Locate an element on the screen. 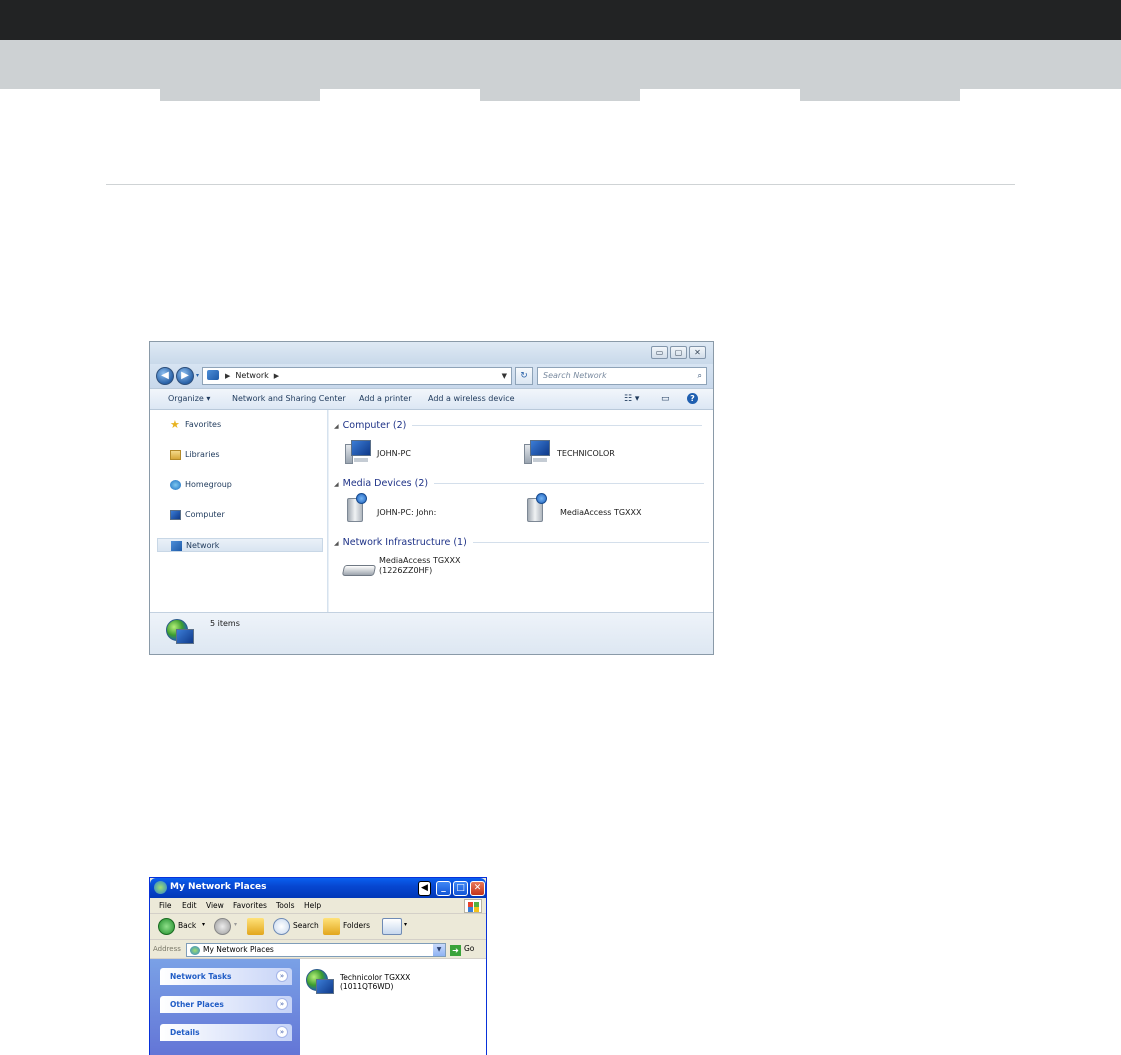 This screenshot has height=1055, width=1121. forward-dropdown-icon: ▾ is located at coordinates (236, 924).